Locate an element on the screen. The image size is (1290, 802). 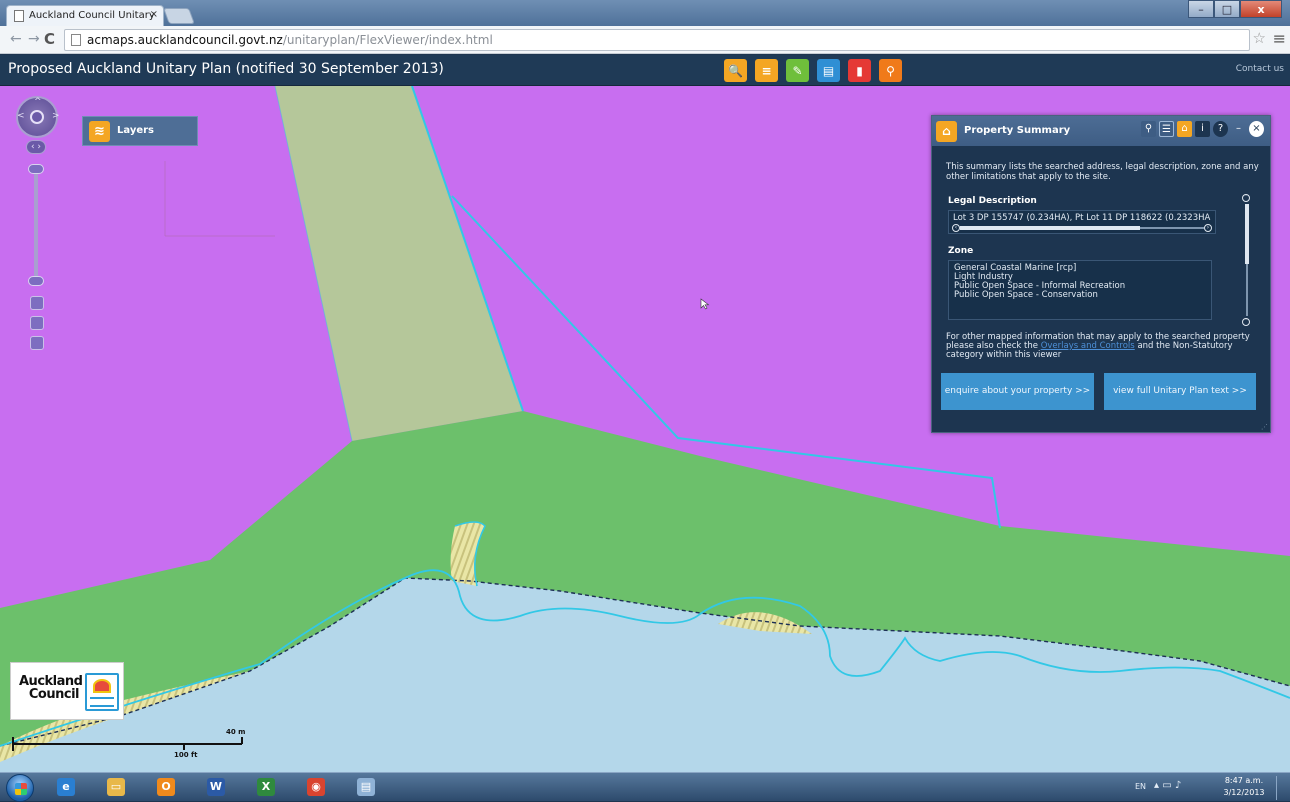
app-toolbar: 🔍 ≡ ✎ ▤ ▮ ⚲ is located at coordinates (813, 70).